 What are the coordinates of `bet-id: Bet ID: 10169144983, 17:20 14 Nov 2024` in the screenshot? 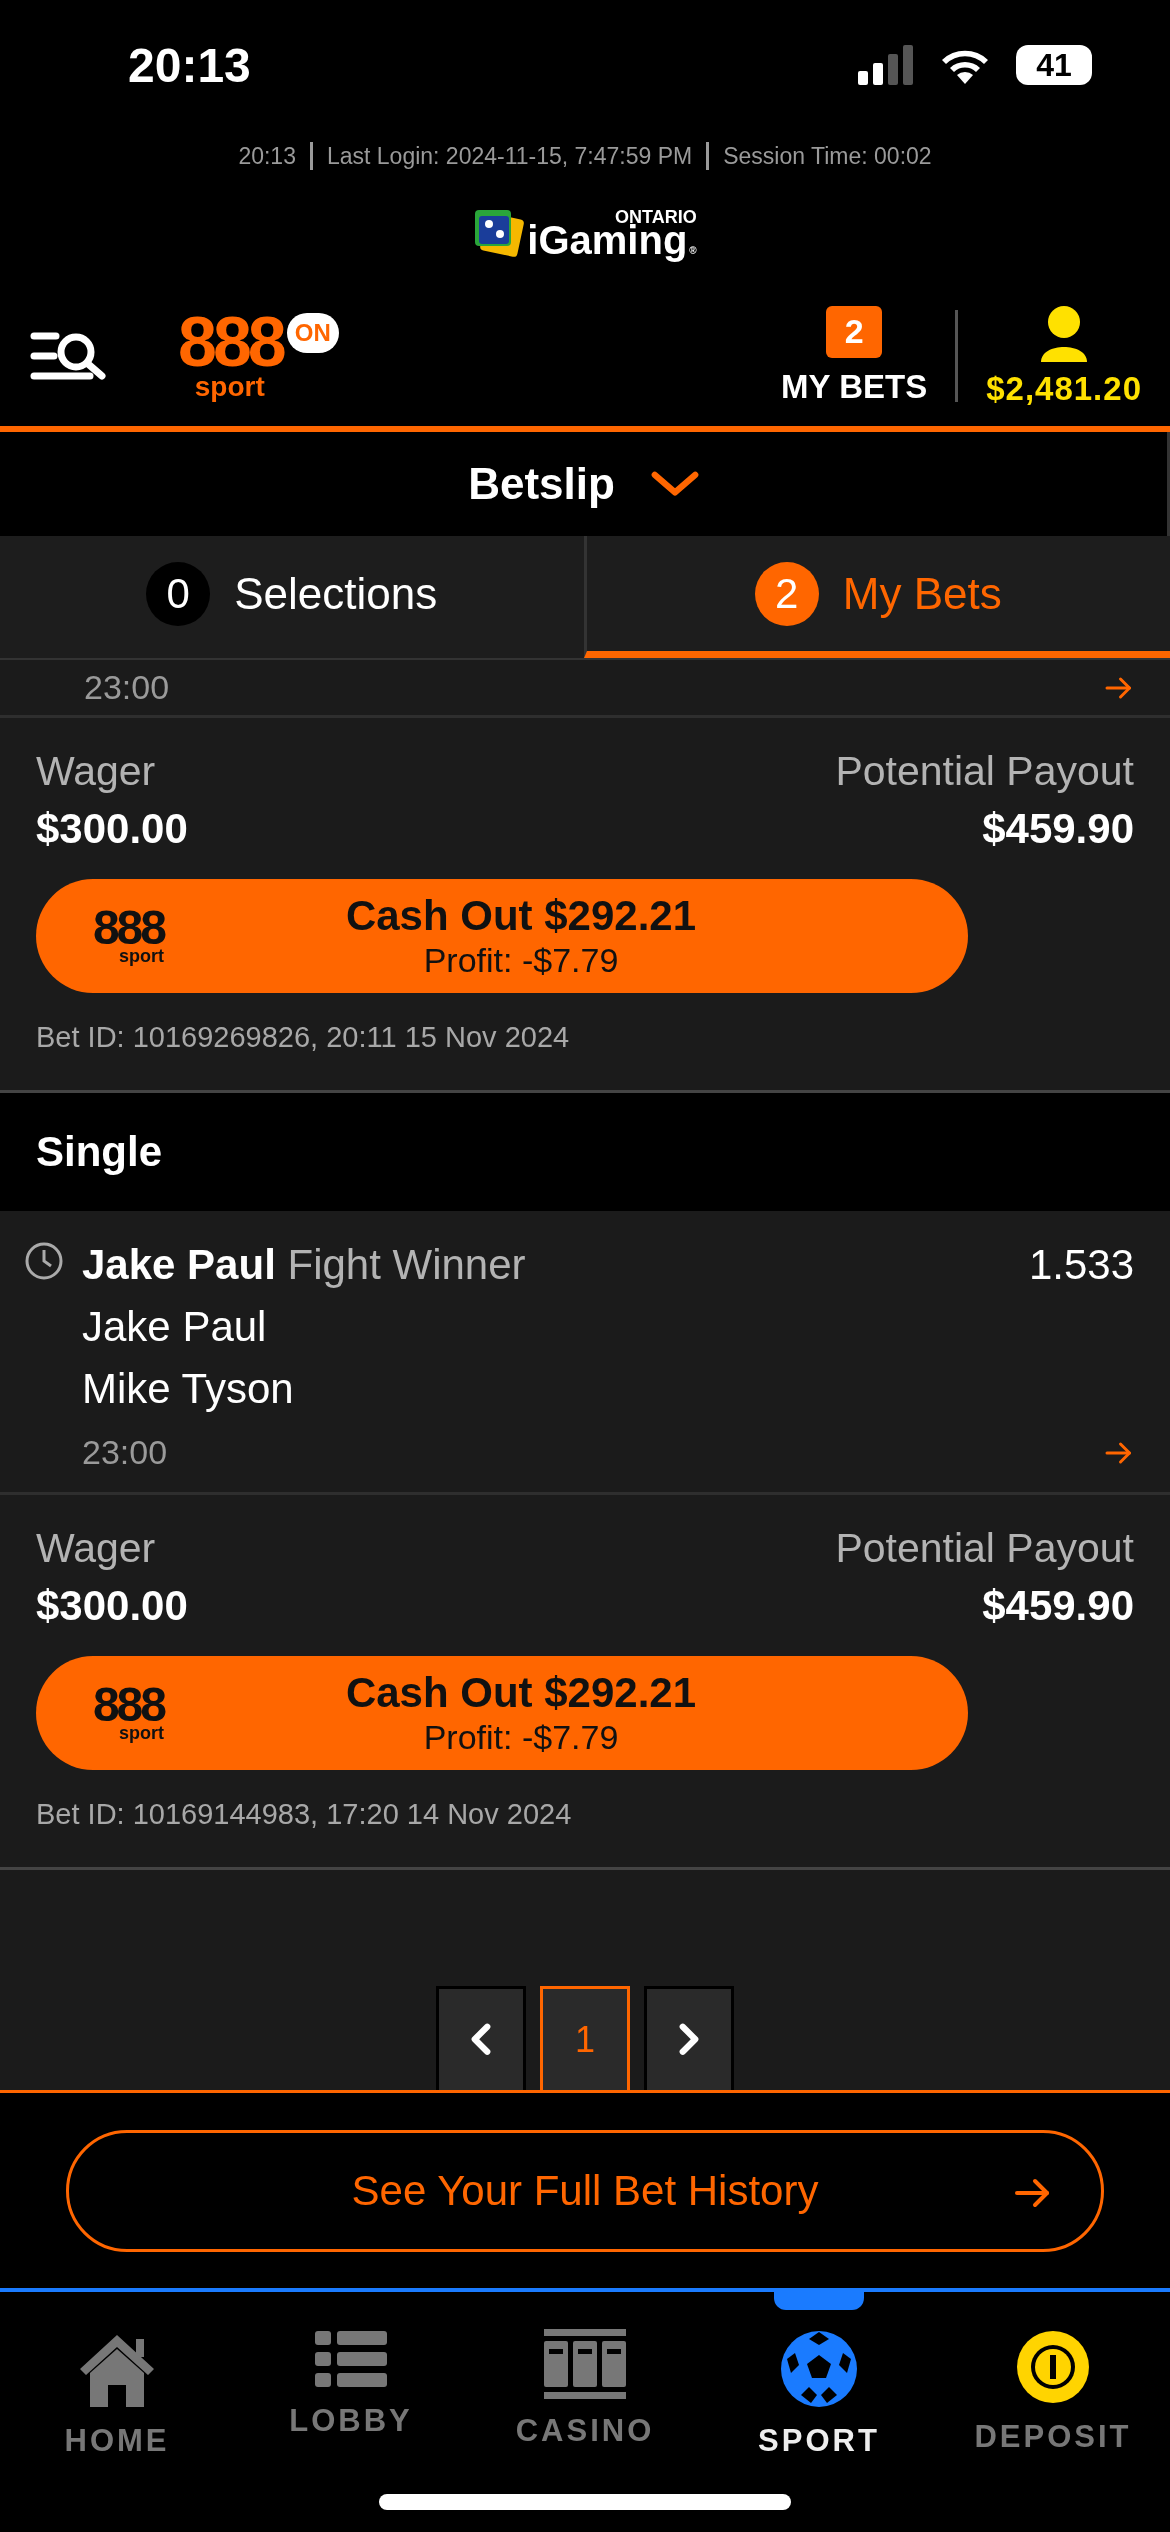 It's located at (304, 1814).